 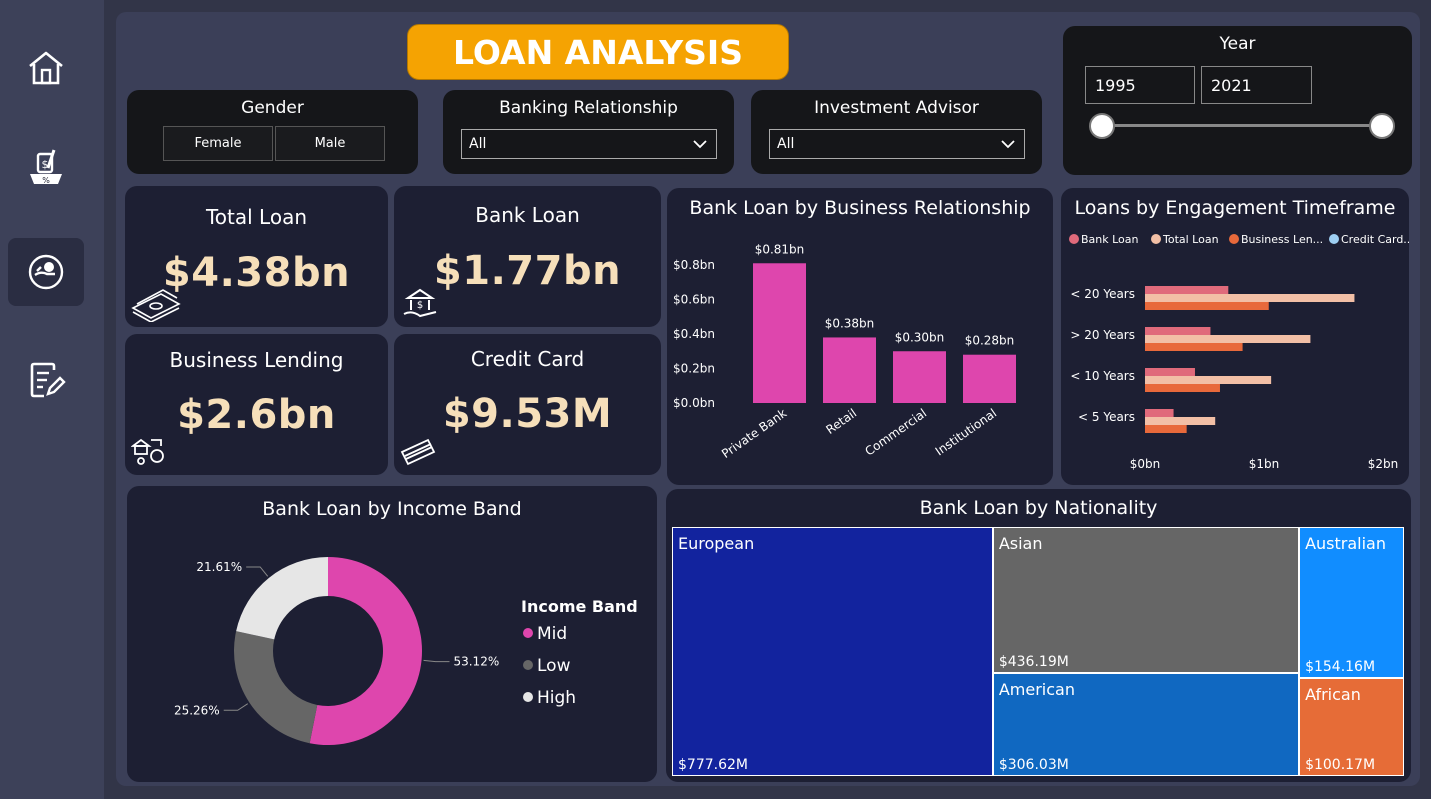 What do you see at coordinates (1256, 85) in the screenshot?
I see `year-to-input: 2021` at bounding box center [1256, 85].